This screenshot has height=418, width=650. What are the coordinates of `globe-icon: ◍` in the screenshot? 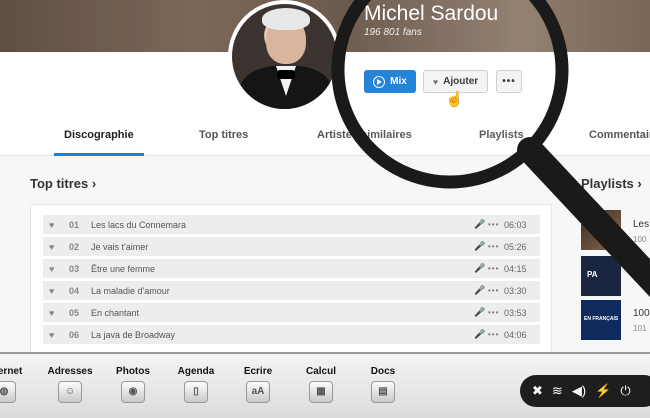 It's located at (8, 392).